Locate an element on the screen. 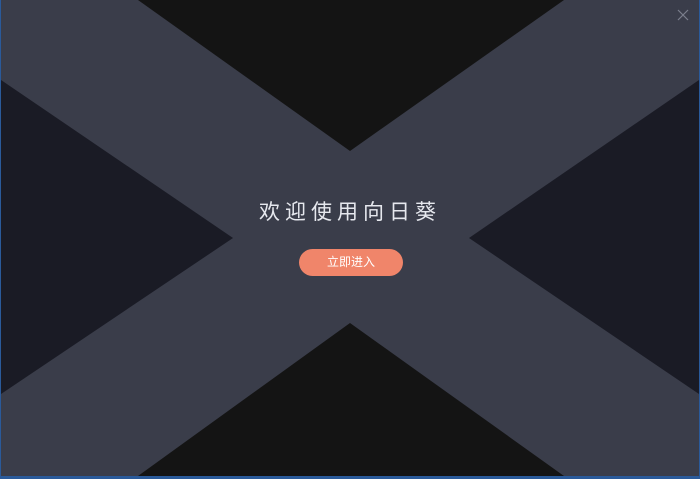 This screenshot has height=479, width=700. welcome-title: 欢迎使用向日葵 is located at coordinates (350, 212).